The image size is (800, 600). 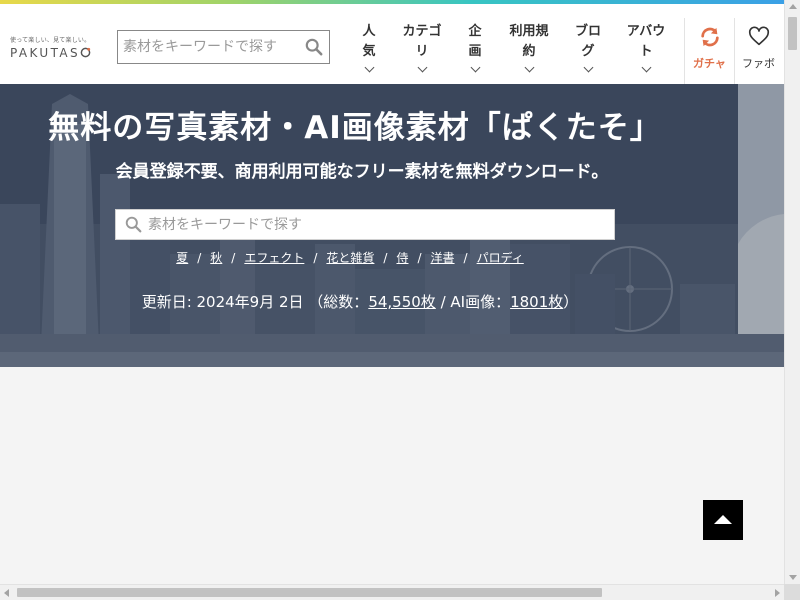 I want to click on update-suffix: ）, so click(x=571, y=302).